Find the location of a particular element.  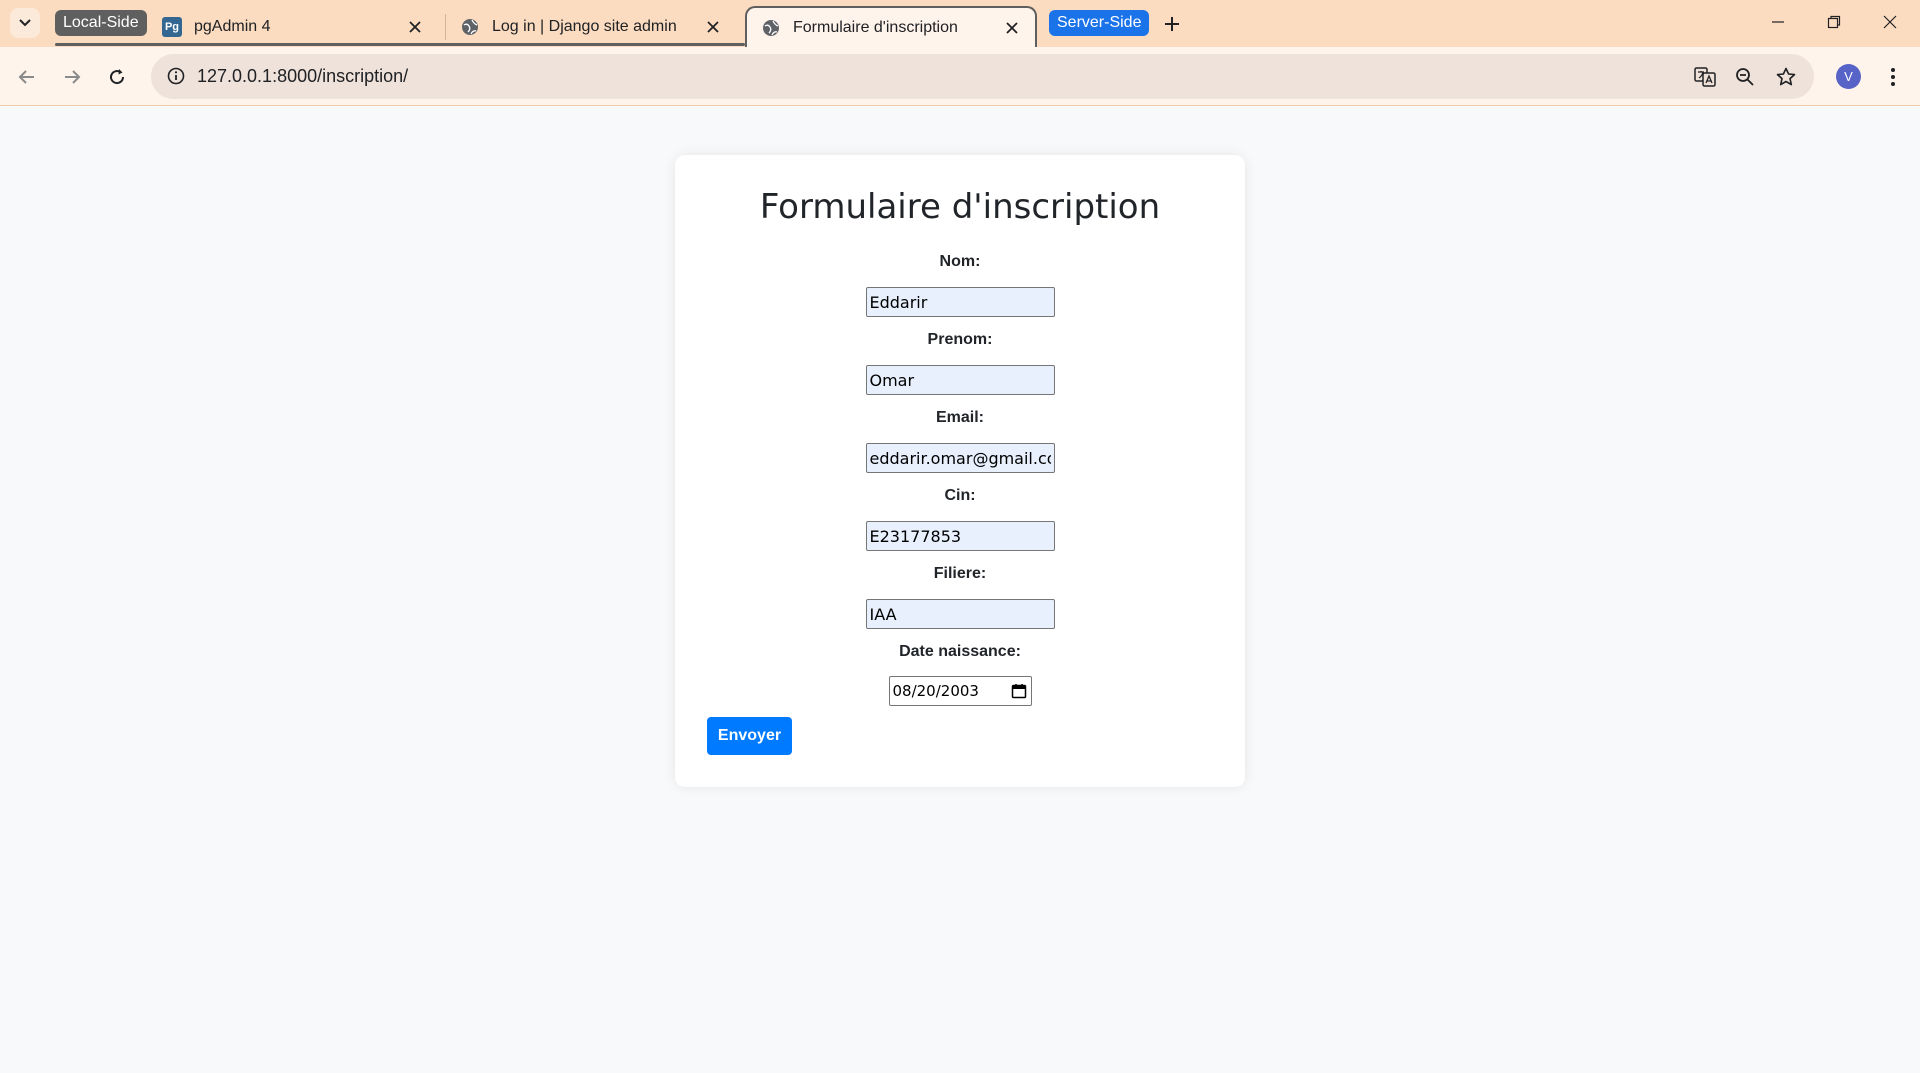

minimize-icon is located at coordinates (1778, 22).